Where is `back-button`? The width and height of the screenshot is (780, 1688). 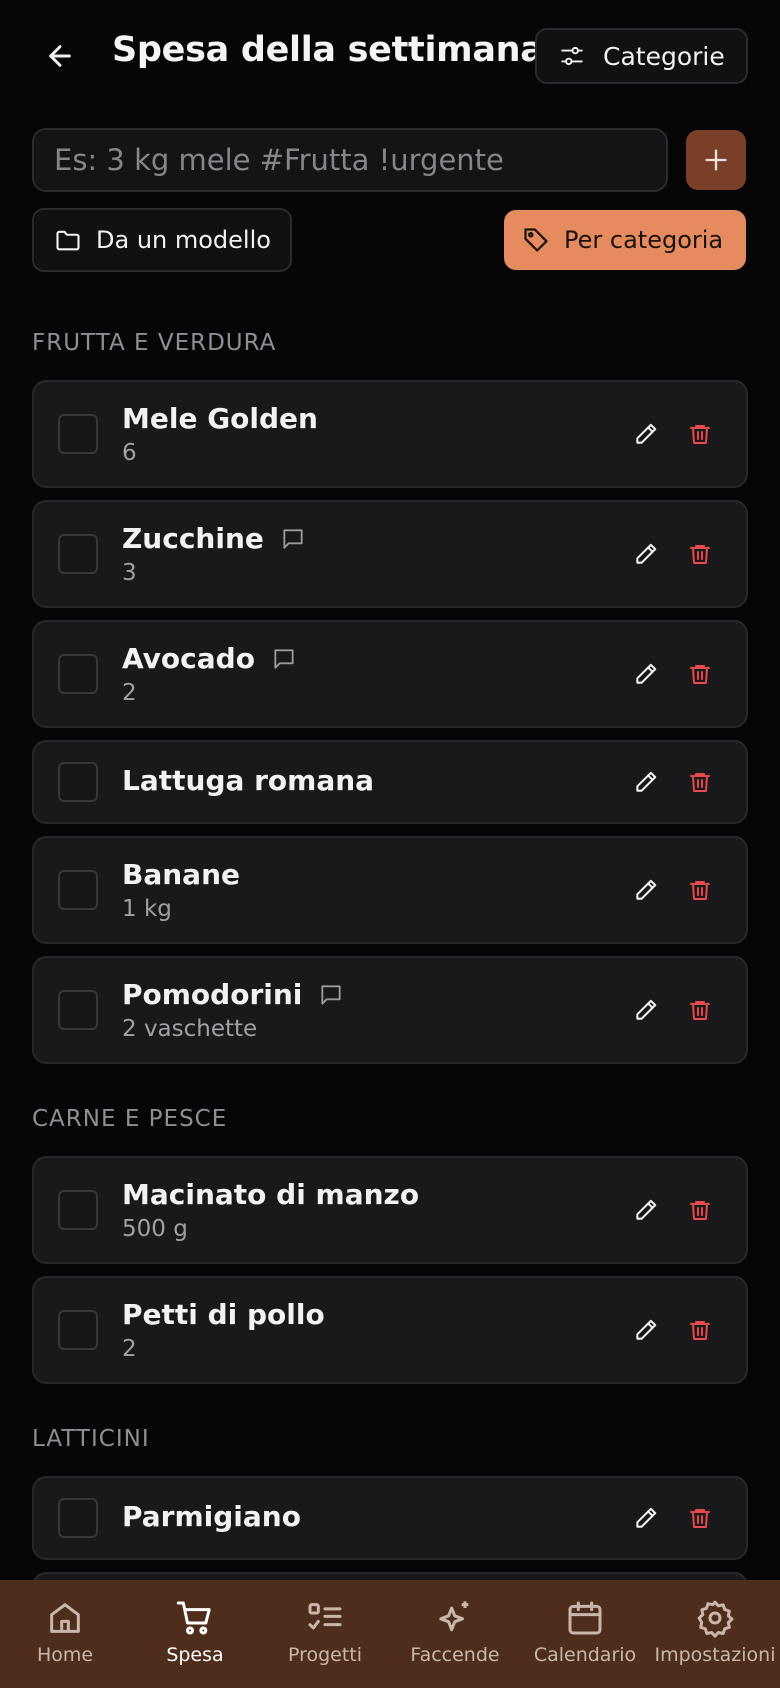
back-button is located at coordinates (60, 56).